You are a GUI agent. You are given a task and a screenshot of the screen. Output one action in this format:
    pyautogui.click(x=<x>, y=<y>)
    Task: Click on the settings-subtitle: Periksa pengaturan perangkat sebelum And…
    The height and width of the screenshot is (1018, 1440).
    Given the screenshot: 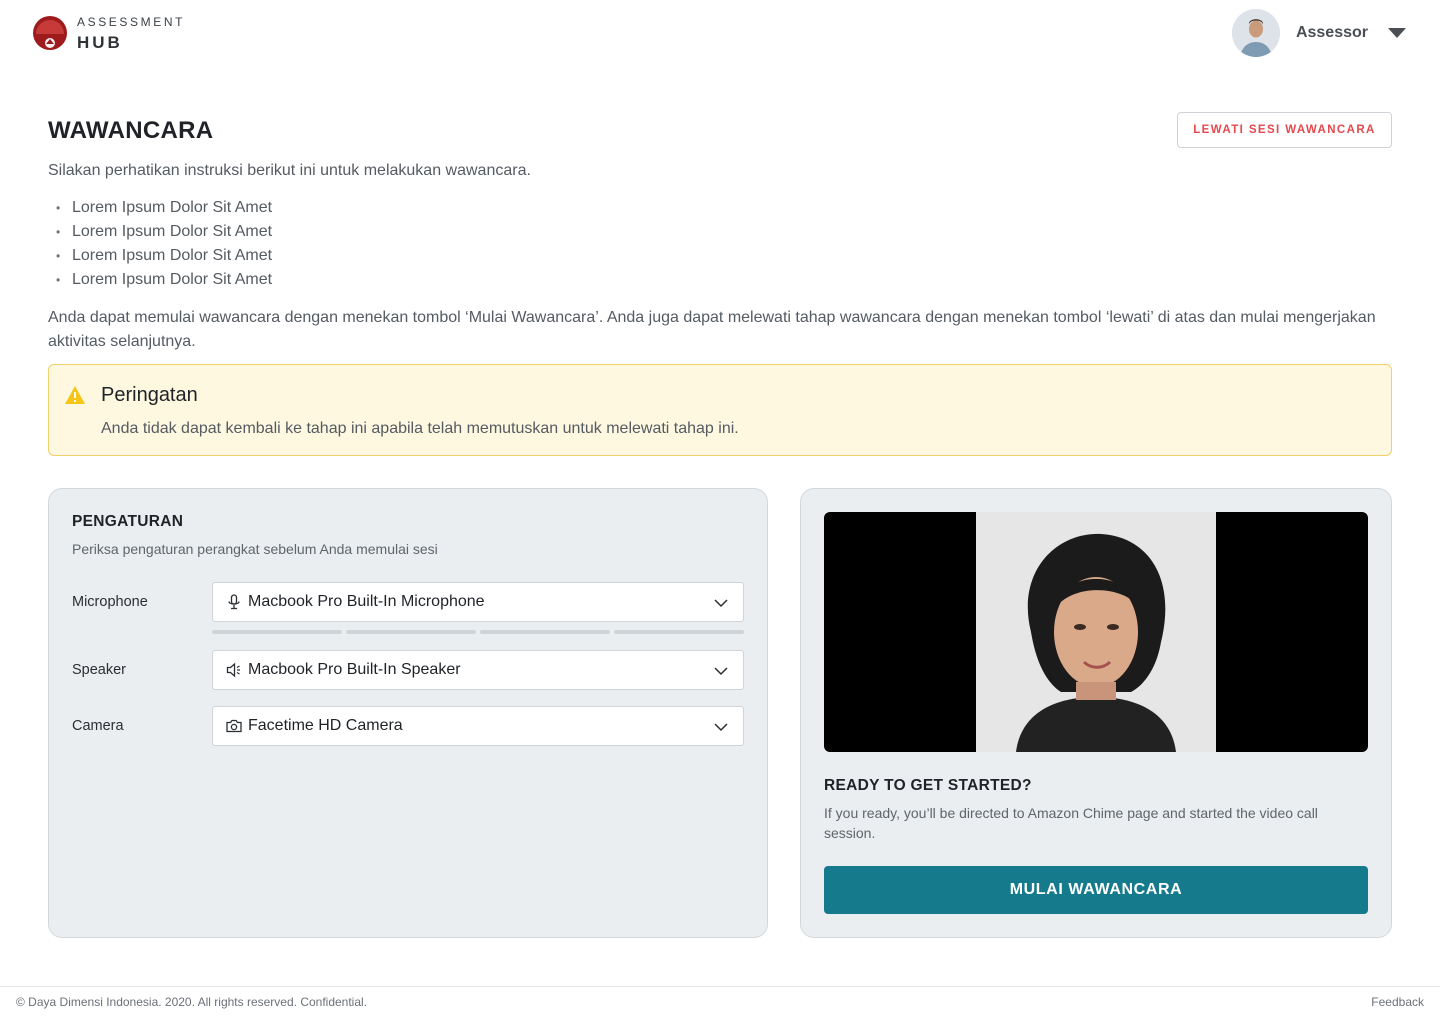 What is the action you would take?
    pyautogui.click(x=255, y=549)
    